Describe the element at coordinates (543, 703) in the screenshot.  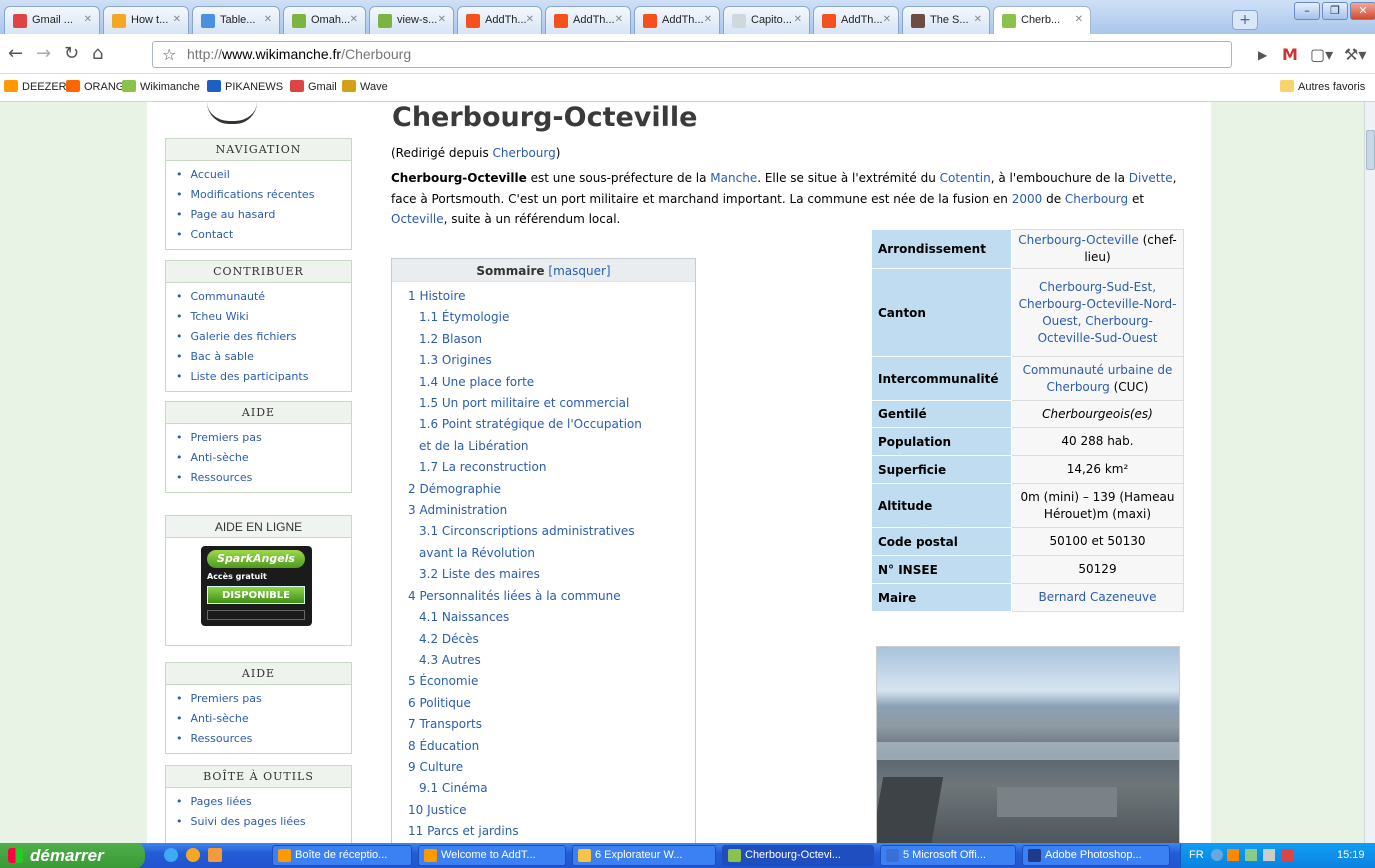
I see `toc-entry: 6 Politique` at that location.